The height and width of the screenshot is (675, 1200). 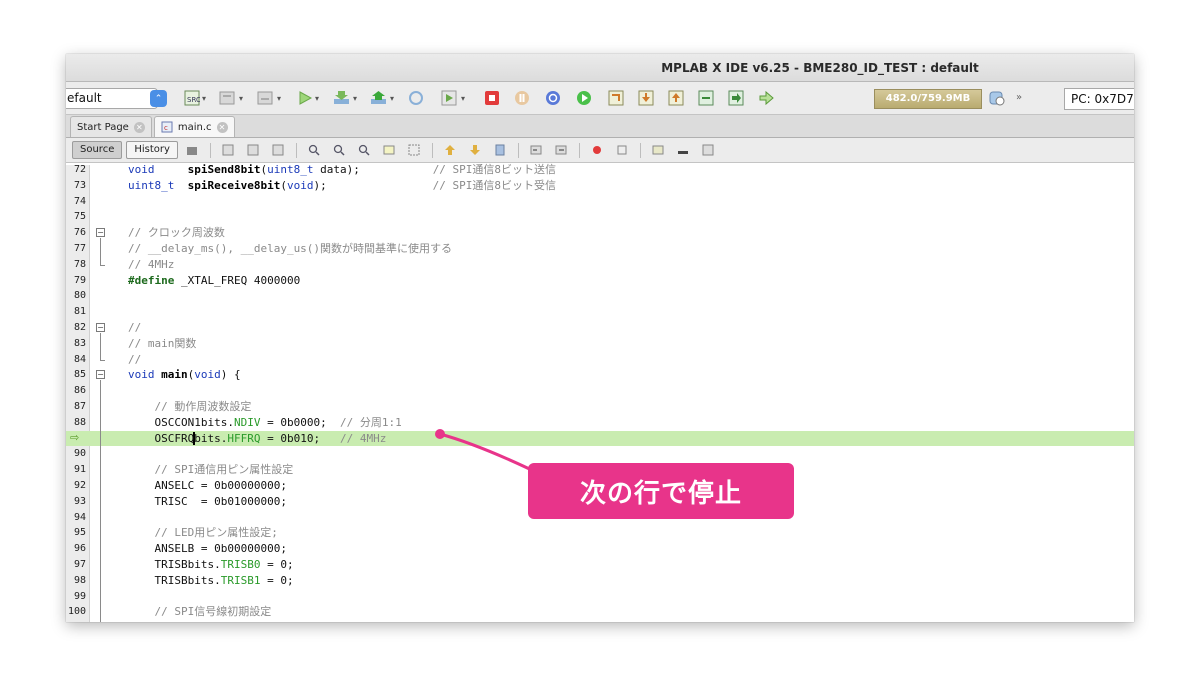 I want to click on annotation-arrow, so click(x=488, y=452).